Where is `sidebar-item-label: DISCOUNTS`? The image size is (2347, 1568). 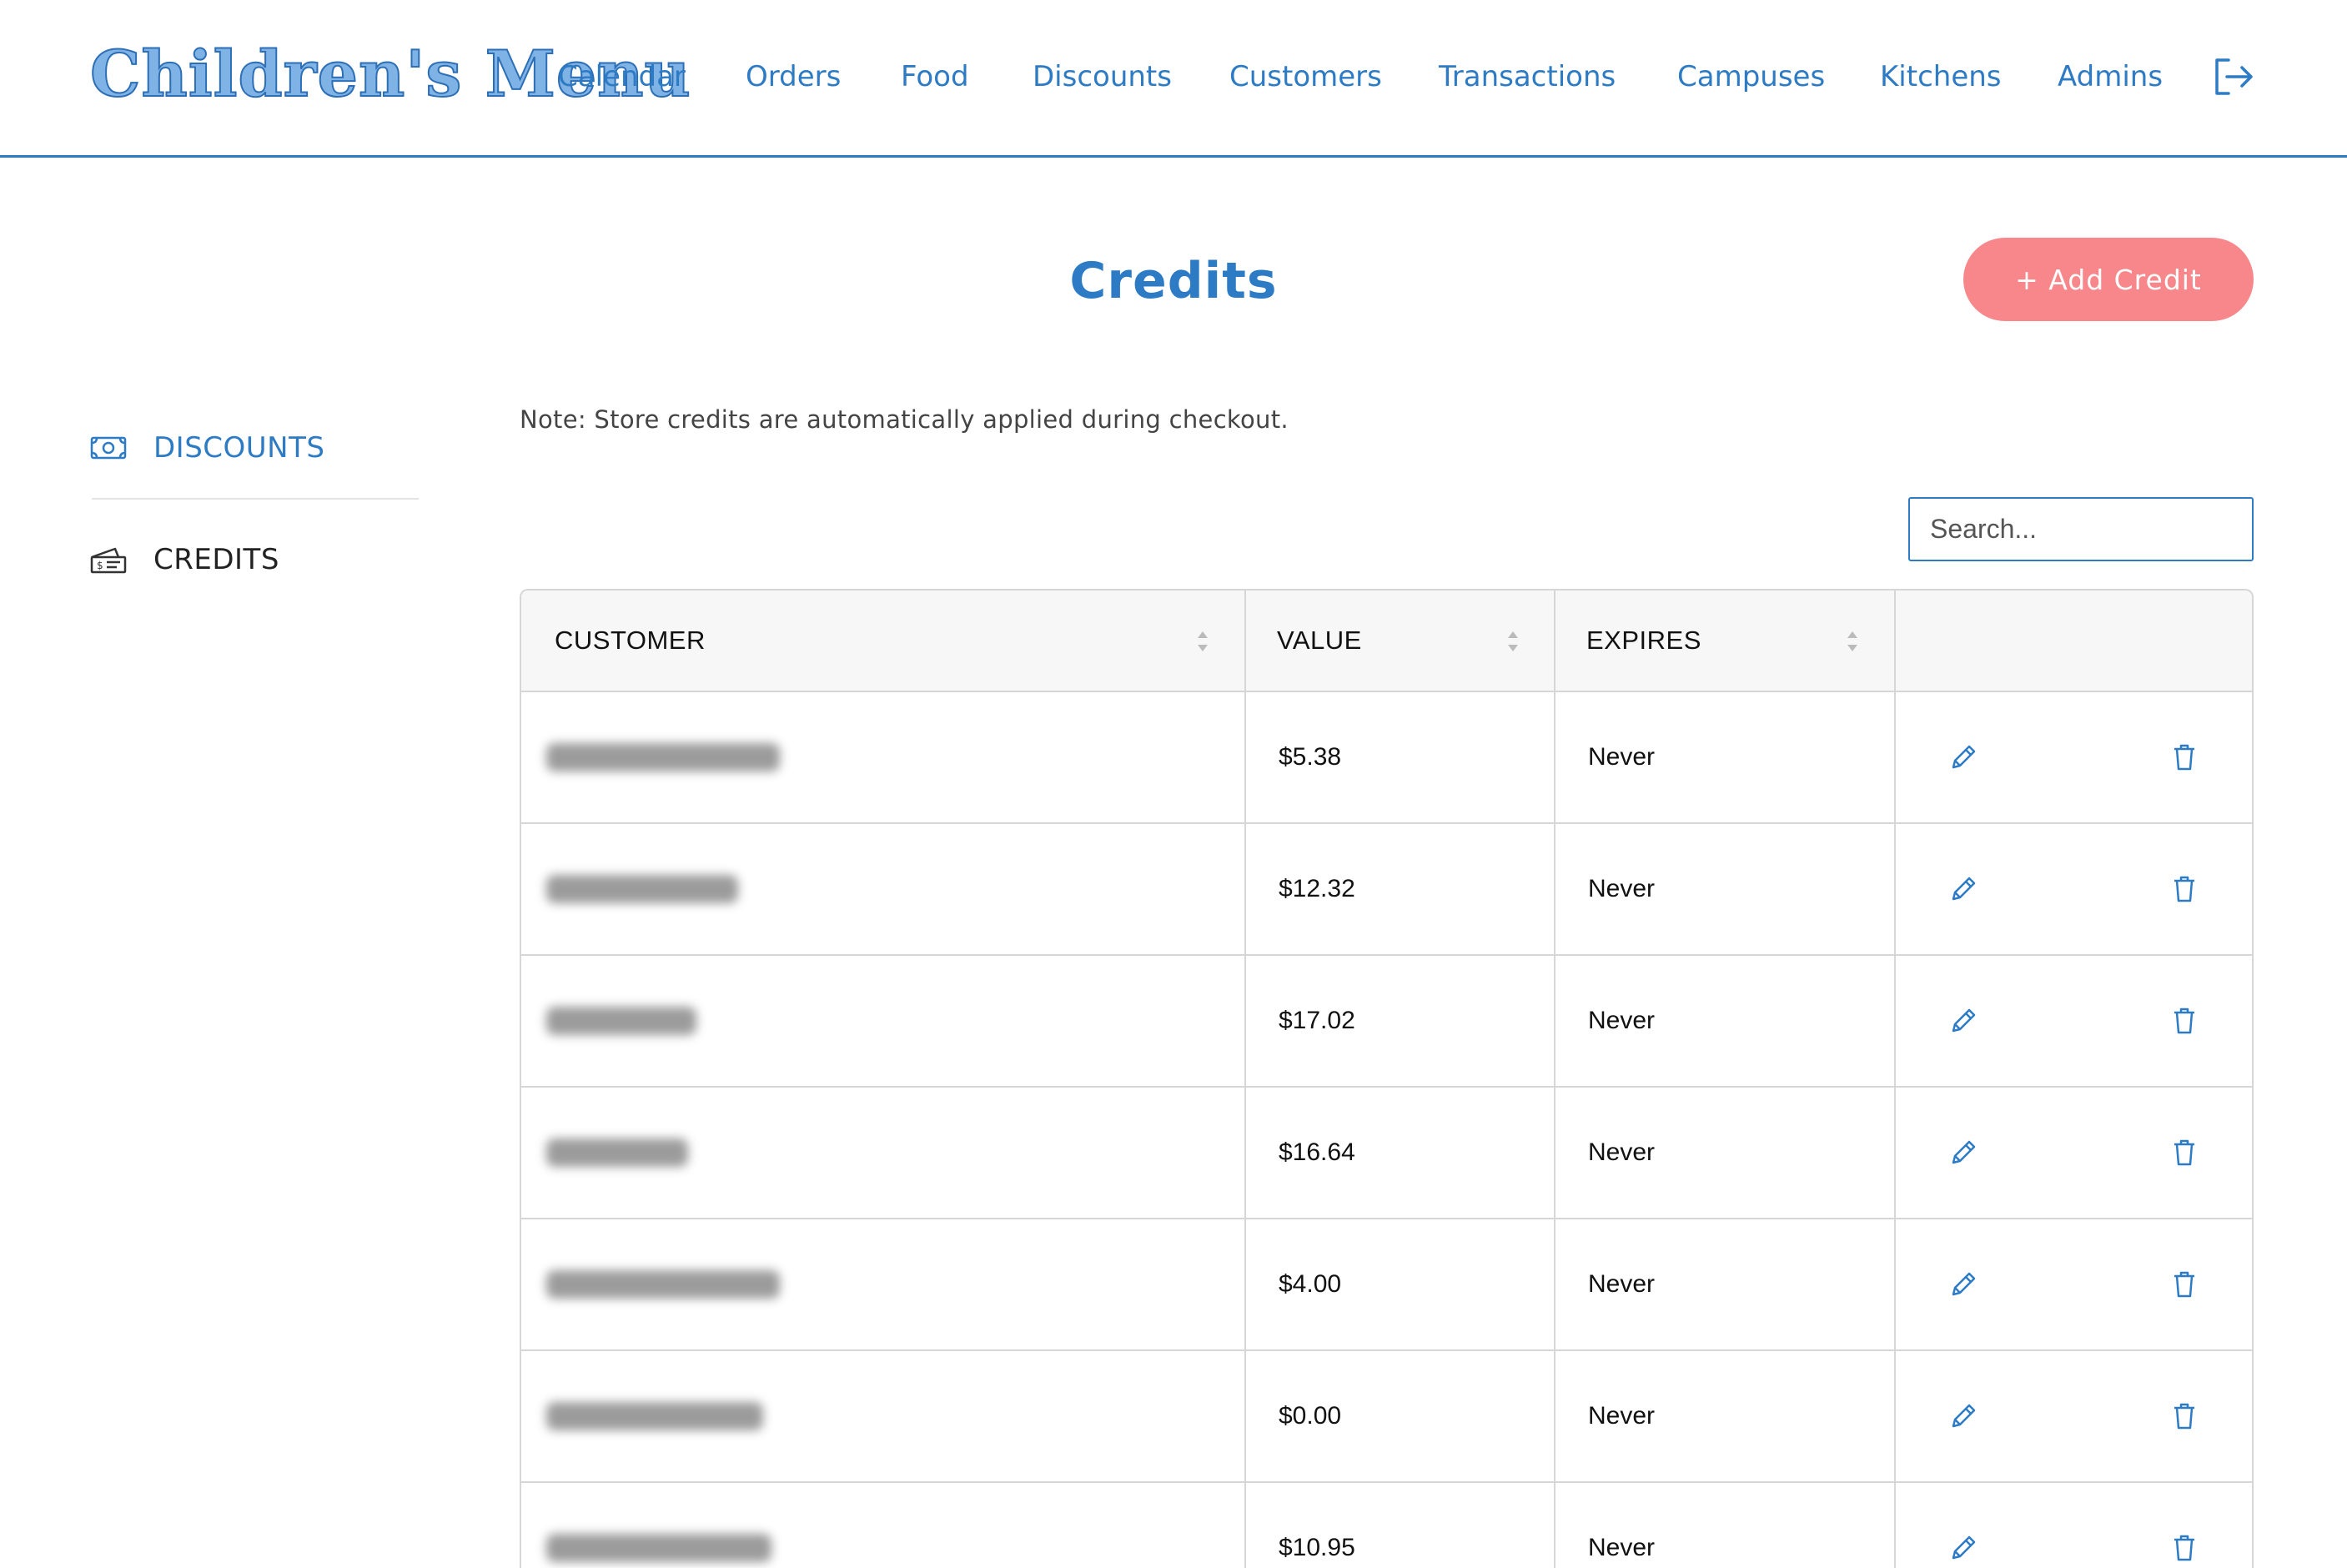
sidebar-item-label: DISCOUNTS is located at coordinates (239, 448).